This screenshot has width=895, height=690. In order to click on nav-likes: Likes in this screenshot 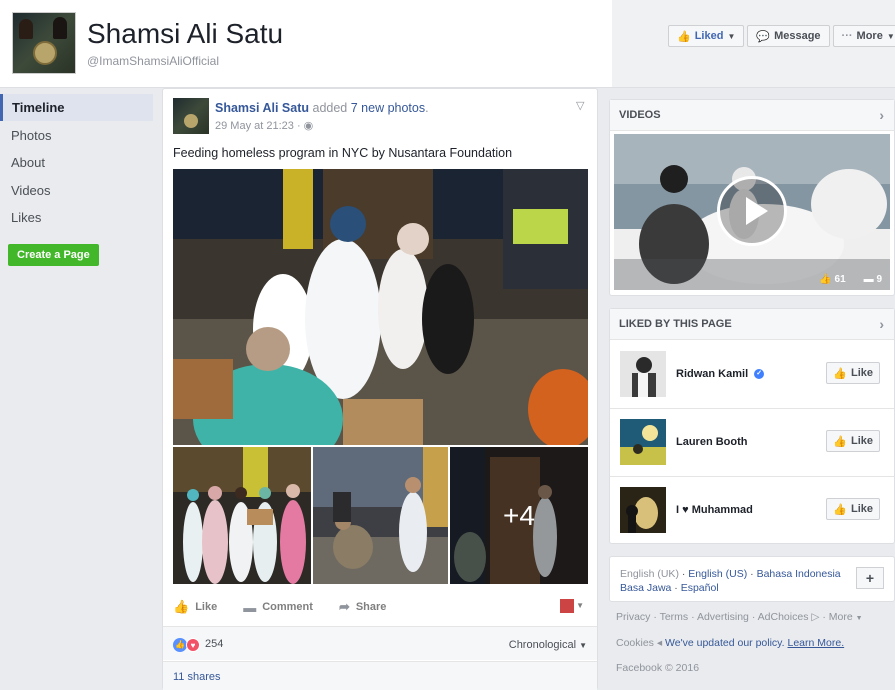, I will do `click(80, 217)`.